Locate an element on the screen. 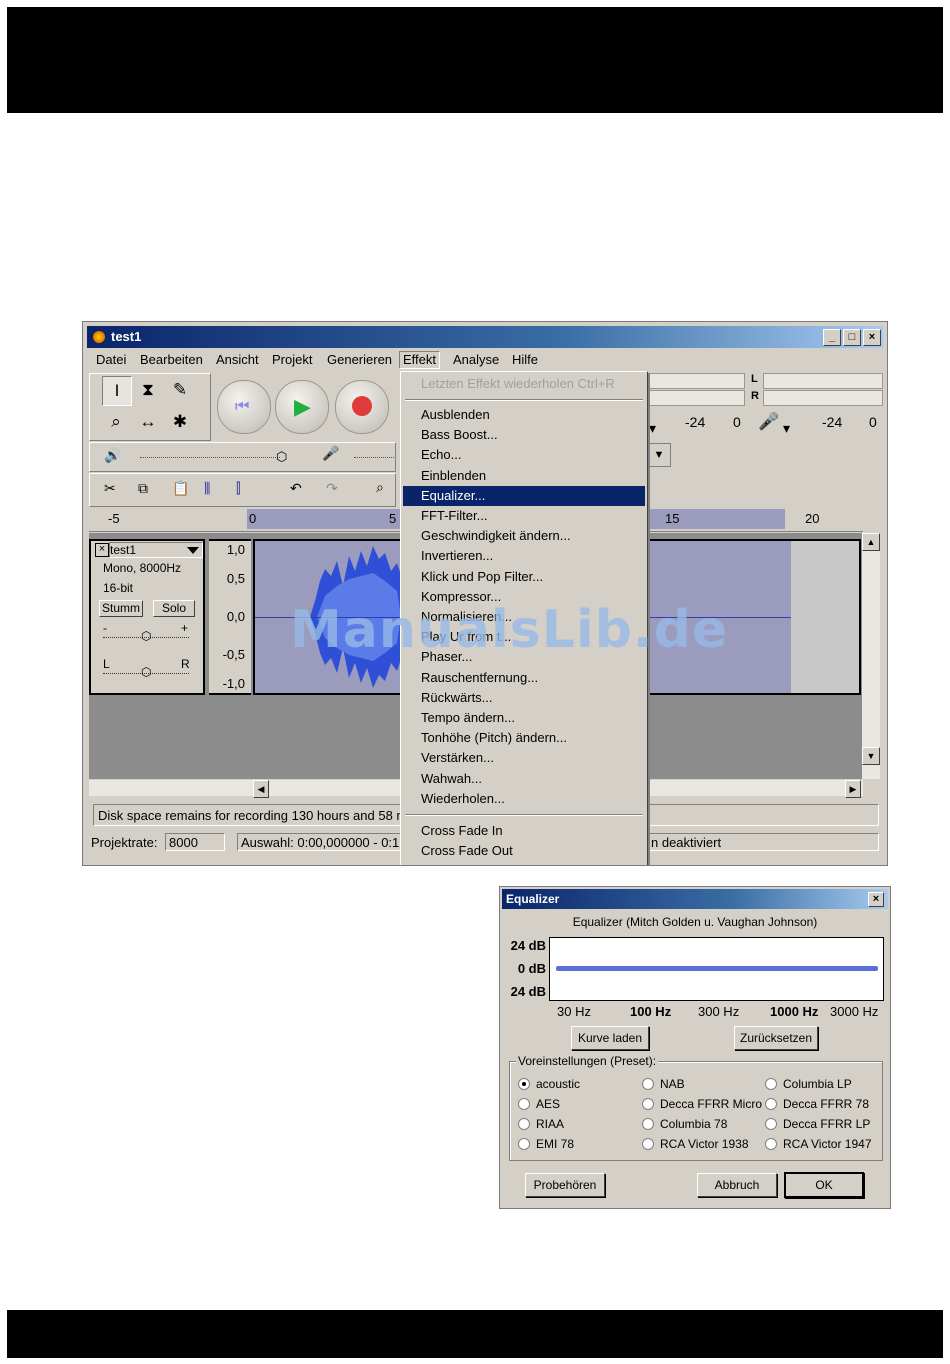 Image resolution: width=950 pixels, height=1364 pixels. menu-cross-fade-out: Cross Fade Out is located at coordinates (524, 851).